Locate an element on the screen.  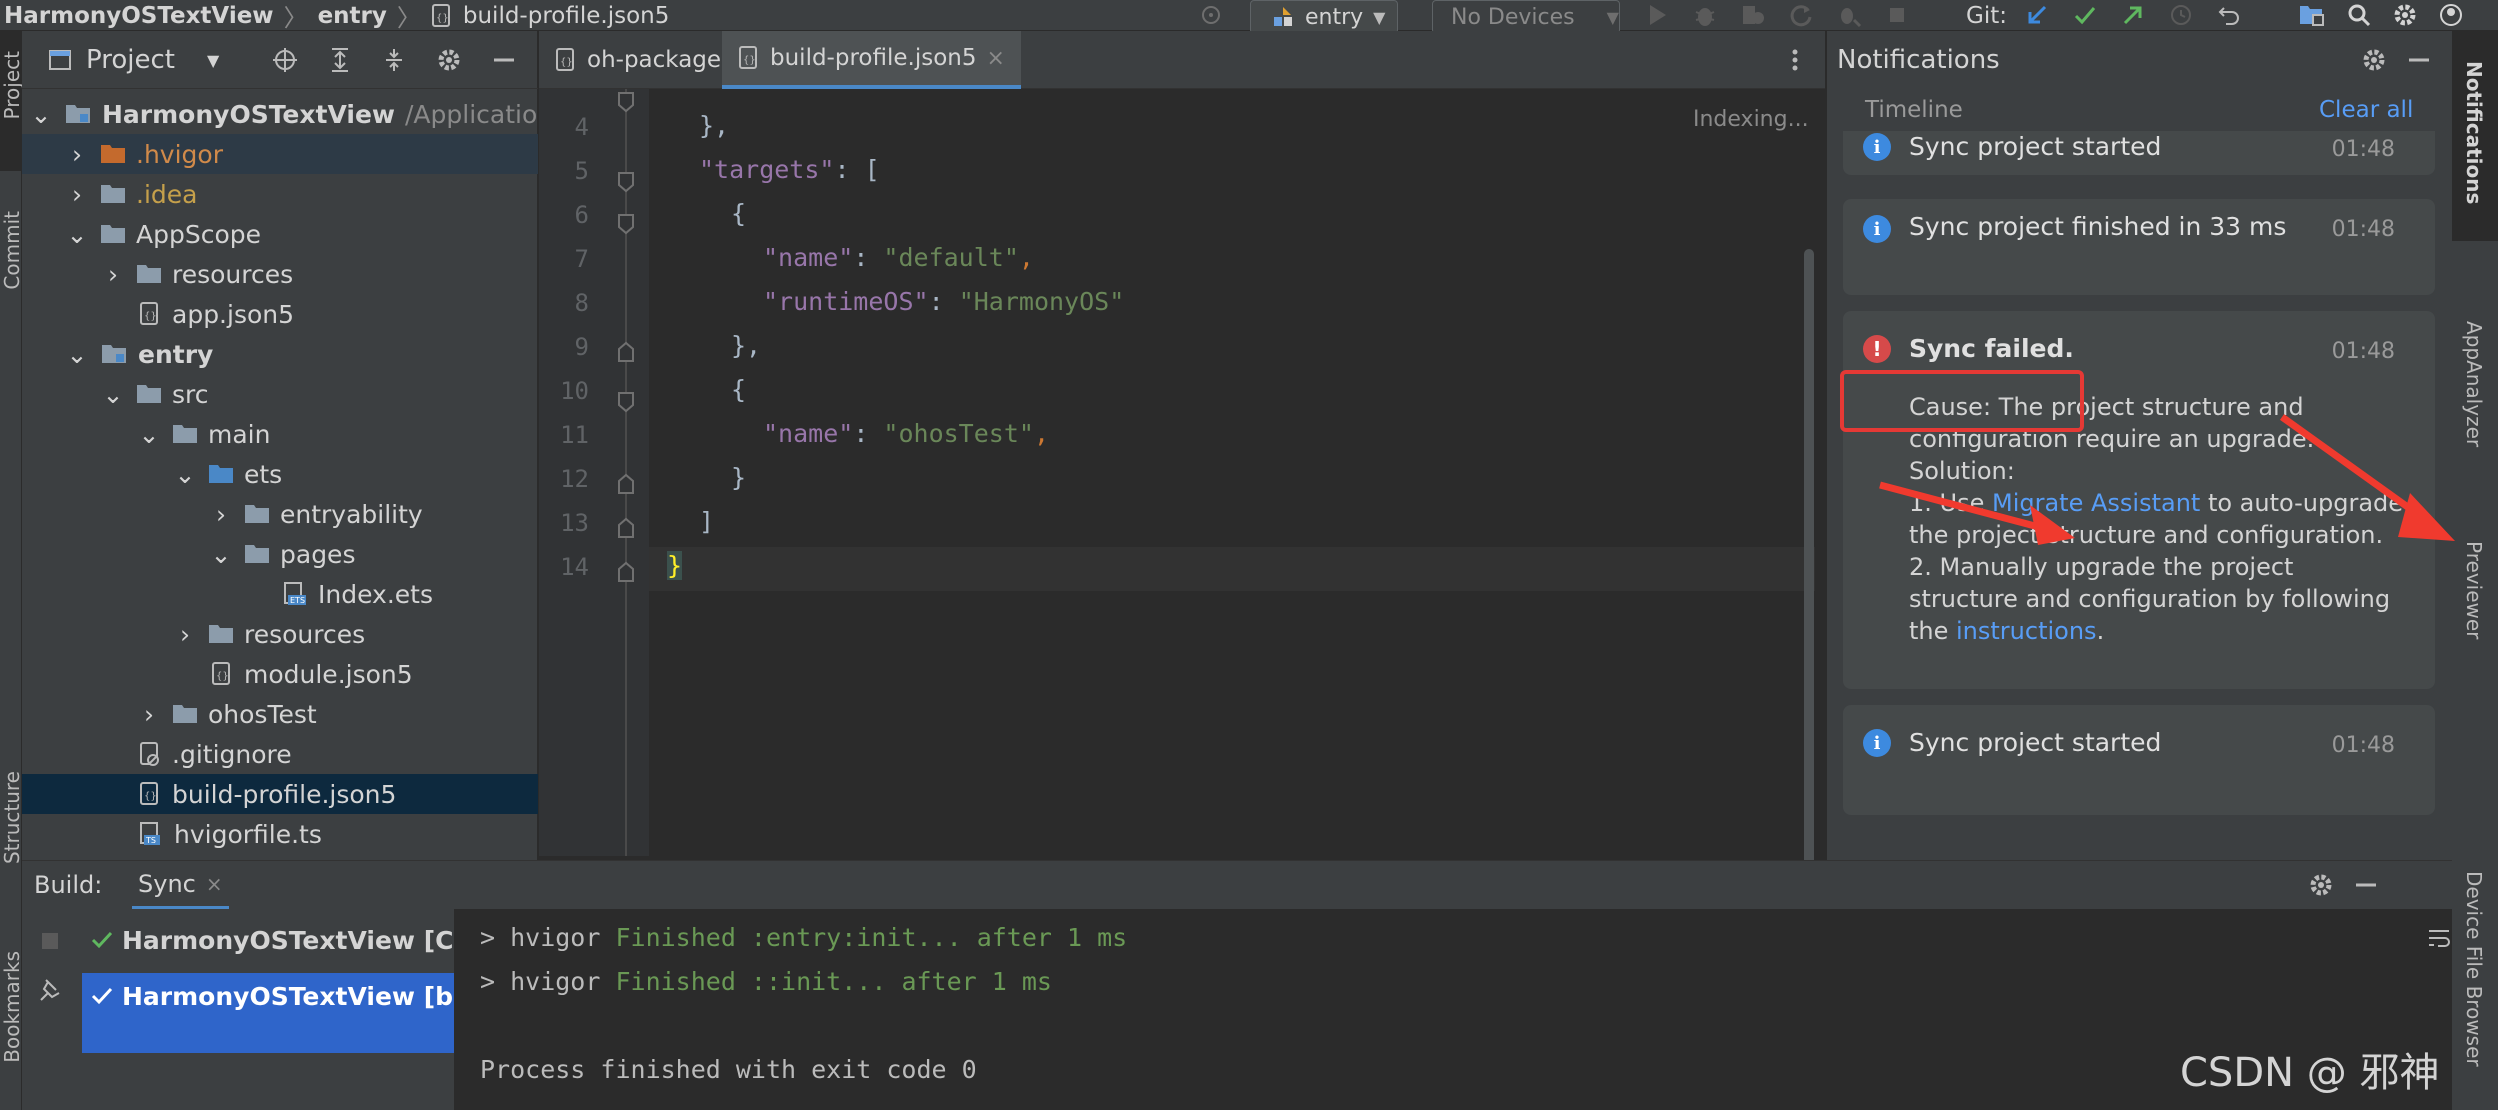
tree-item-build-profile: {} build-profile.json5 is located at coordinates (280, 794).